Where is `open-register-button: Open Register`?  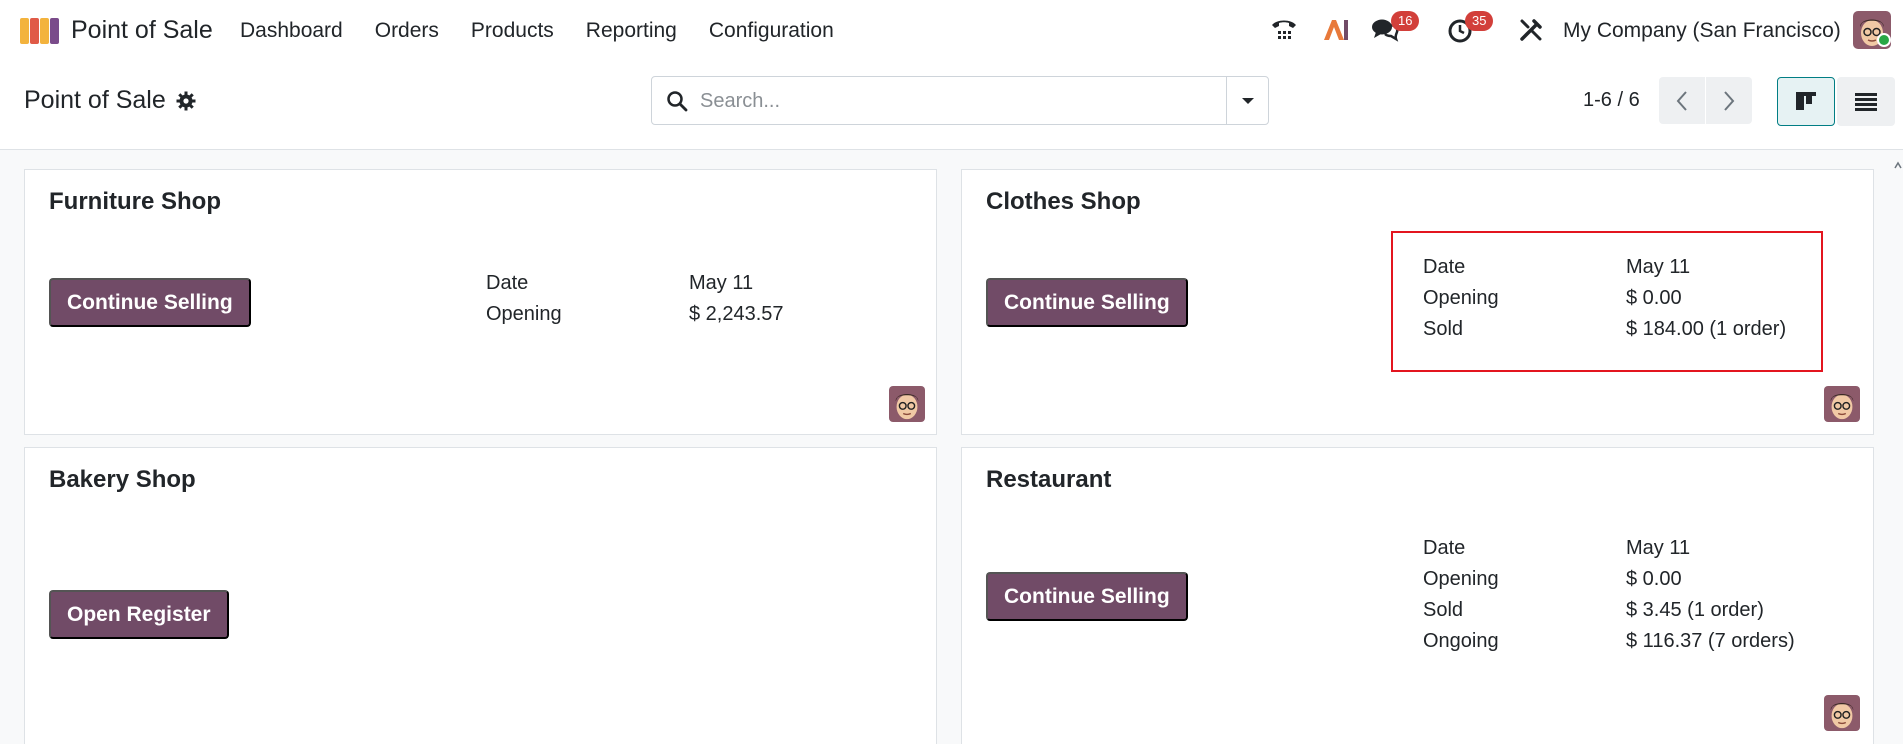 open-register-button: Open Register is located at coordinates (139, 614).